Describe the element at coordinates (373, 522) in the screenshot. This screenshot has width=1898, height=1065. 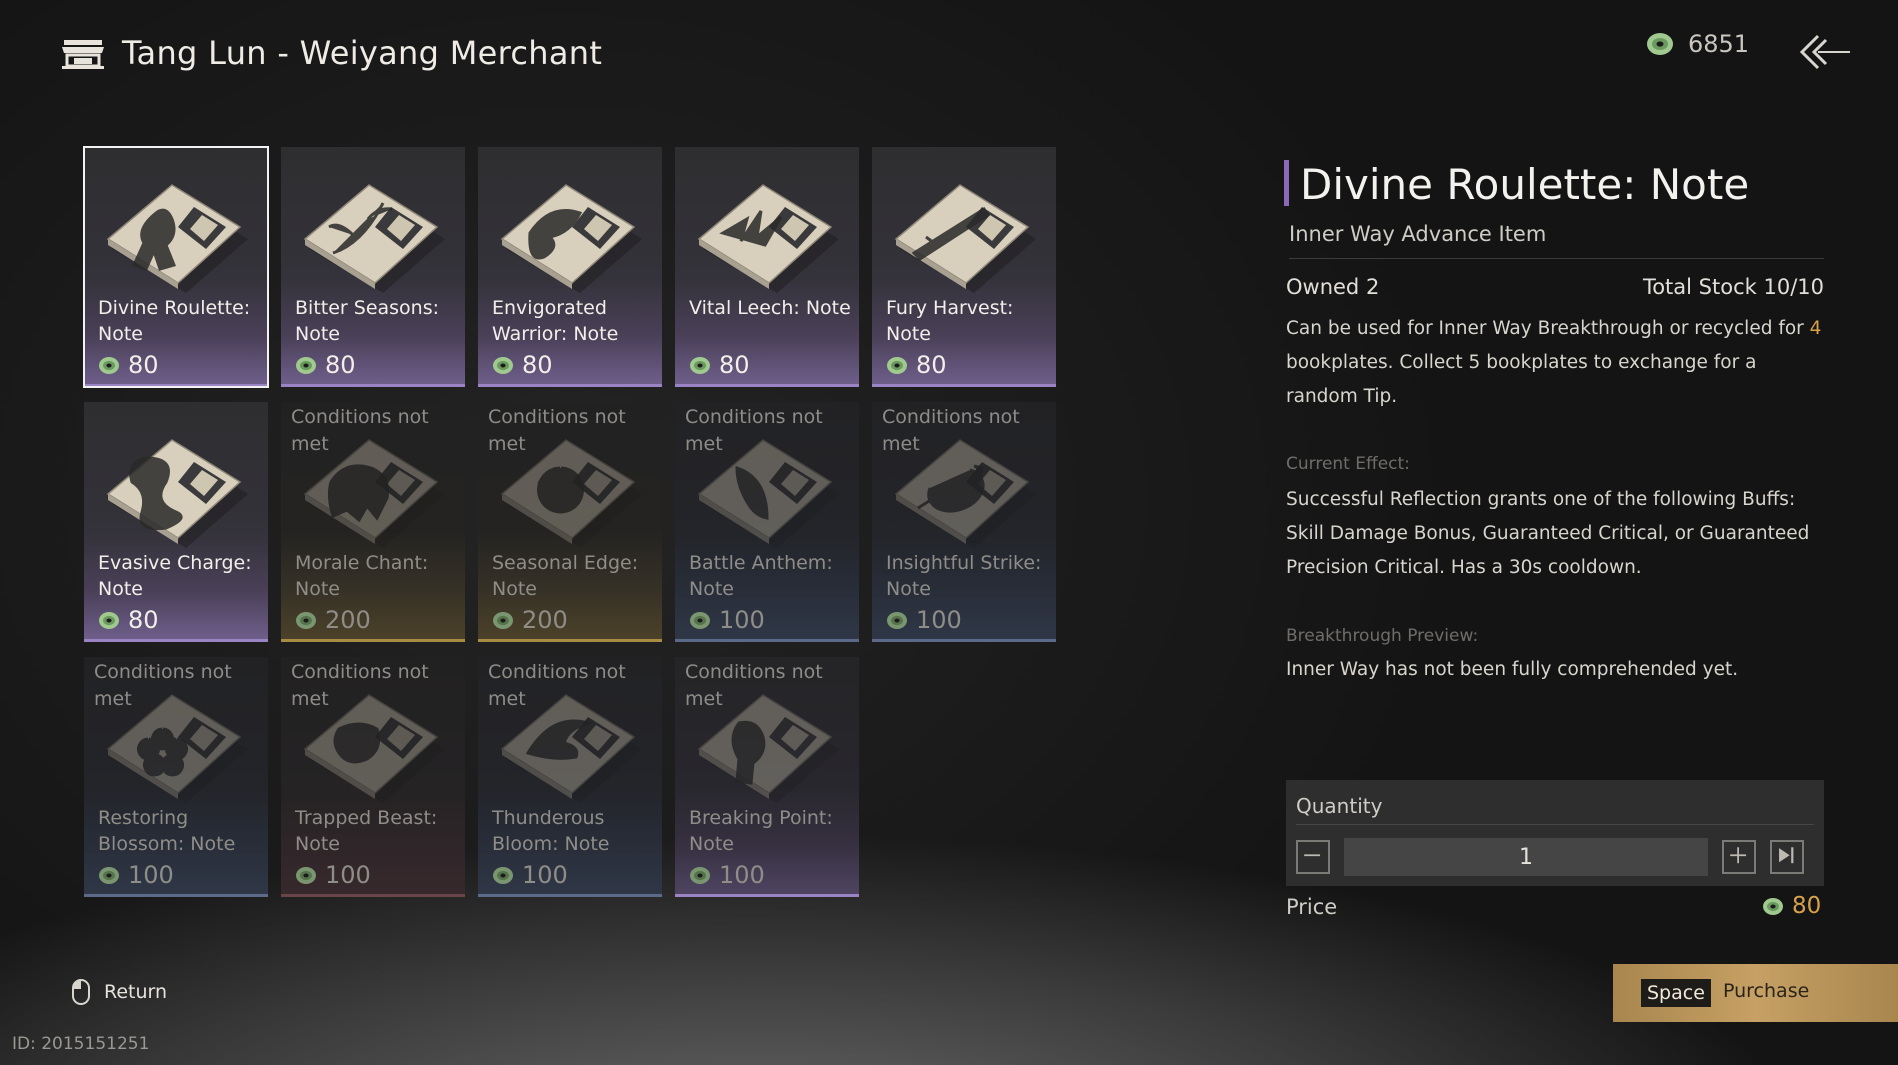
I see `shop-item-card: Conditions not met Morale Chant: Note 200` at that location.